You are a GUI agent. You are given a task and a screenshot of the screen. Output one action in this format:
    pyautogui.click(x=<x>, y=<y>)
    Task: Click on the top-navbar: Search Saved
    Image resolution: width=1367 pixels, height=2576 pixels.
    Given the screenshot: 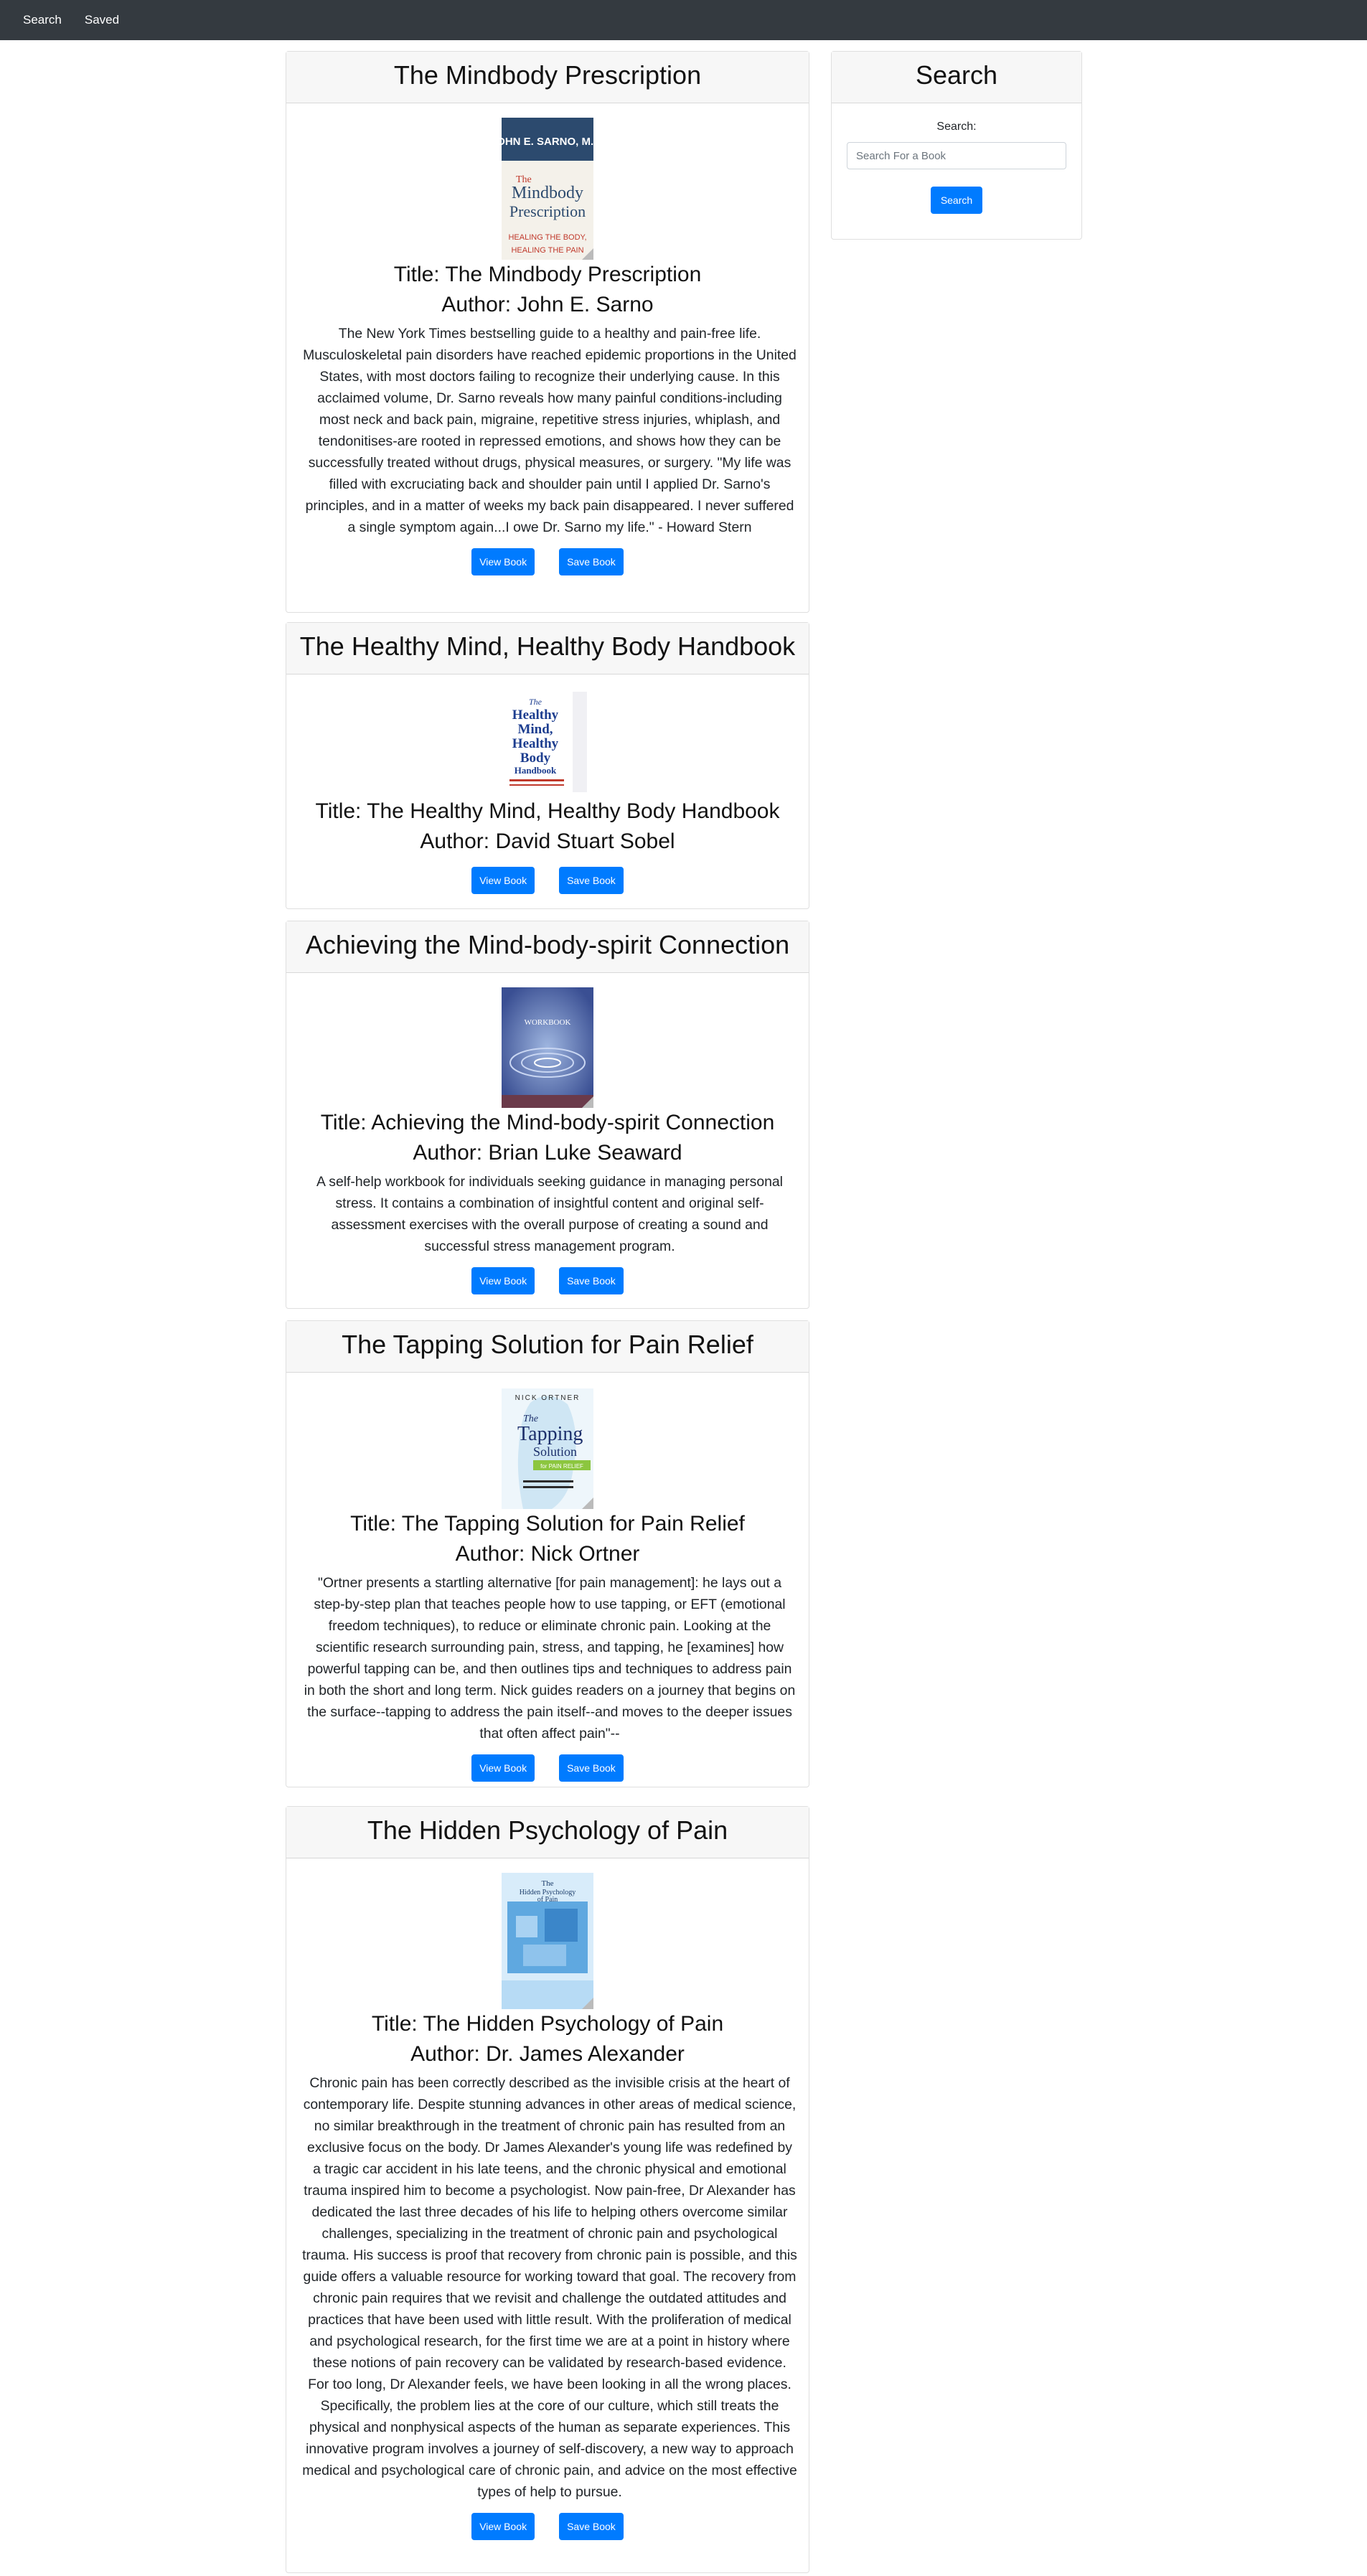 What is the action you would take?
    pyautogui.click(x=683, y=20)
    